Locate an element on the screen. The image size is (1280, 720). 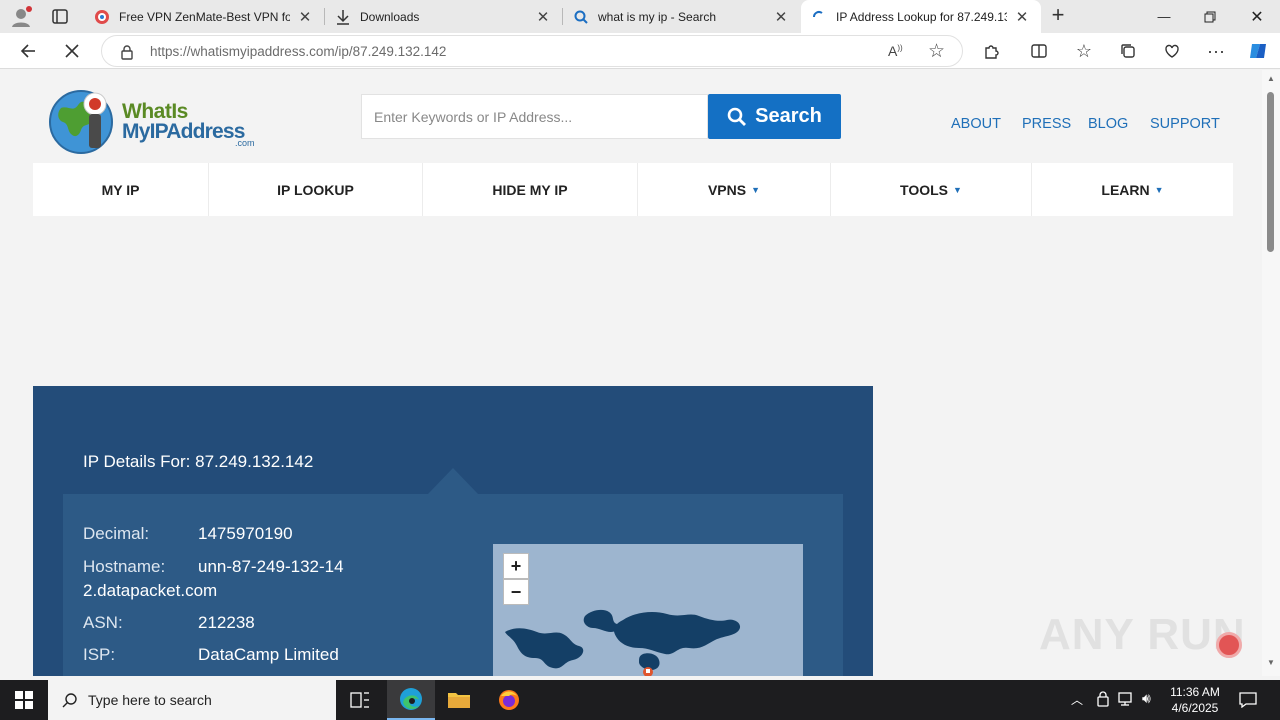
close-window-button: ✕ is located at coordinates (1257, 16).